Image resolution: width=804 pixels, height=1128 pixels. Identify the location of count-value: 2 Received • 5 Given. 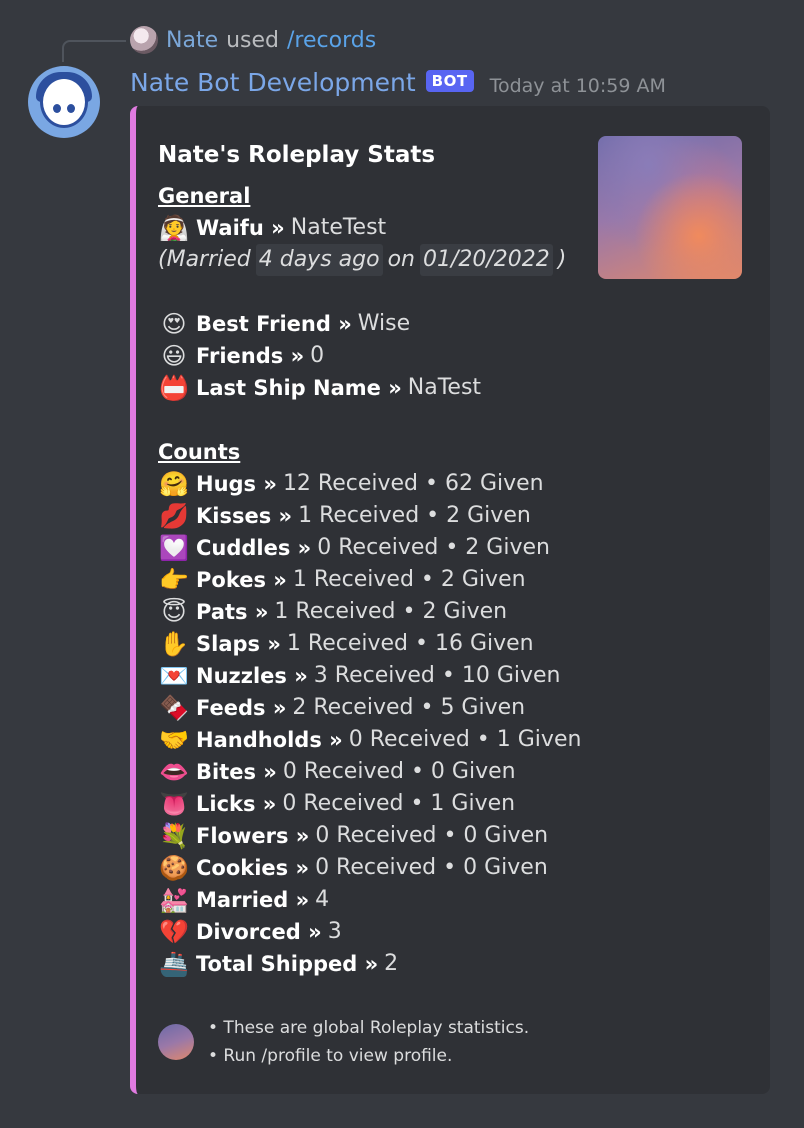
(409, 707).